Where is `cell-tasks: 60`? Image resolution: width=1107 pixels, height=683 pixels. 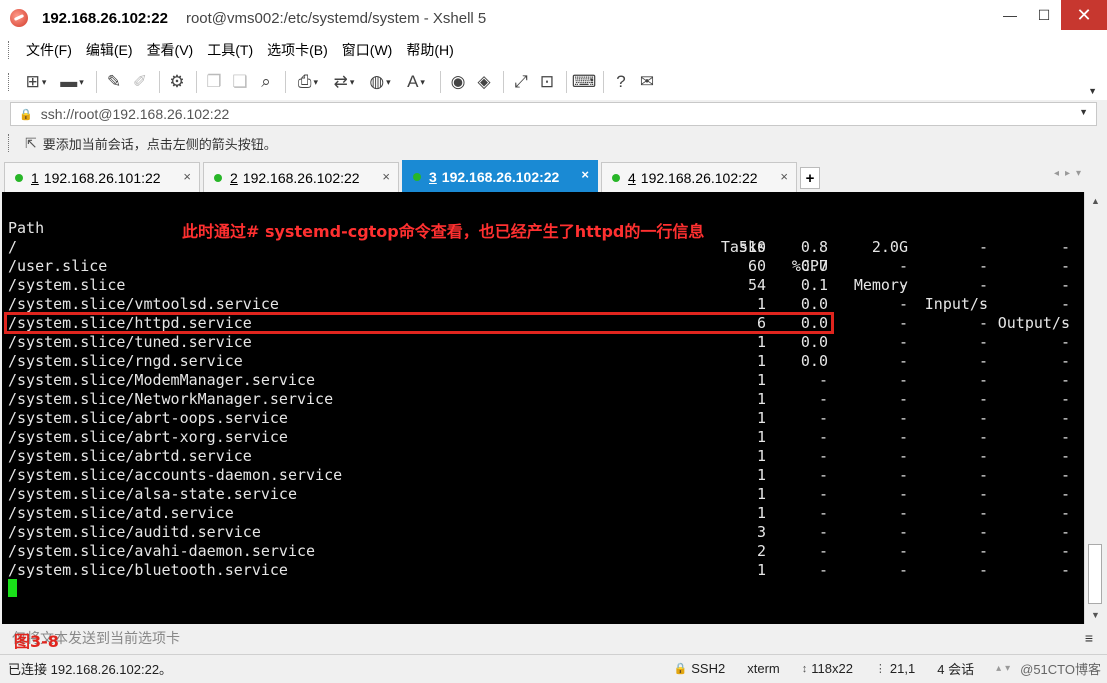 cell-tasks: 60 is located at coordinates (756, 266).